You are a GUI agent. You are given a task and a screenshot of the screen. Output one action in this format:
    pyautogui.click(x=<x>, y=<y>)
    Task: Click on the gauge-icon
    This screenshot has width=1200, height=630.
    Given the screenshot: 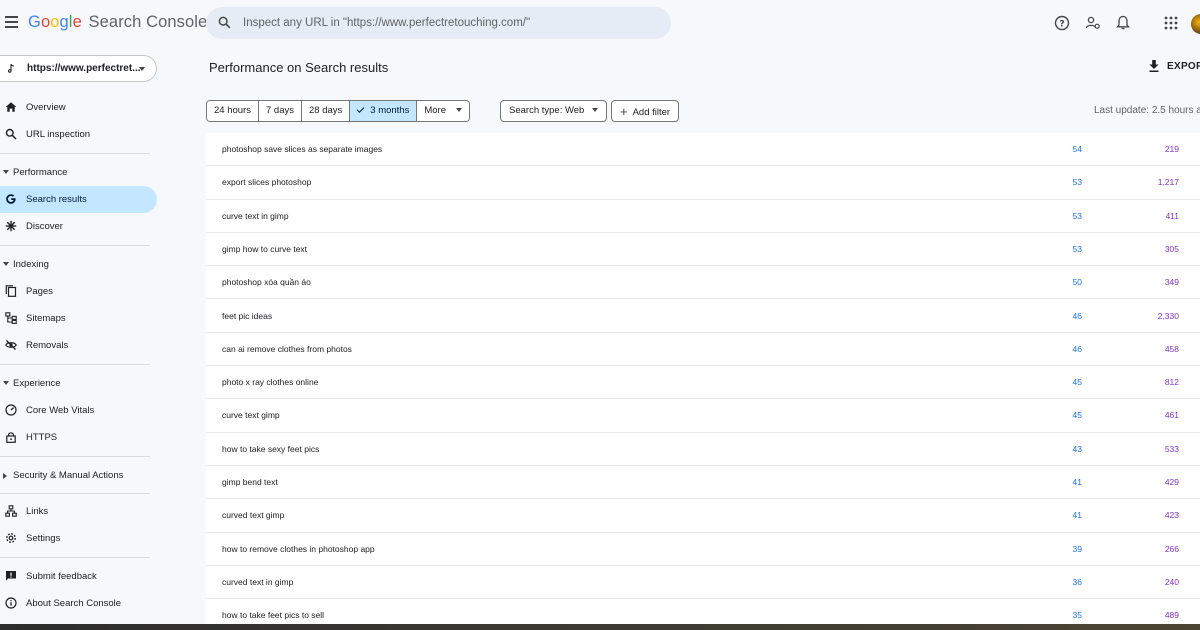 What is the action you would take?
    pyautogui.click(x=11, y=410)
    